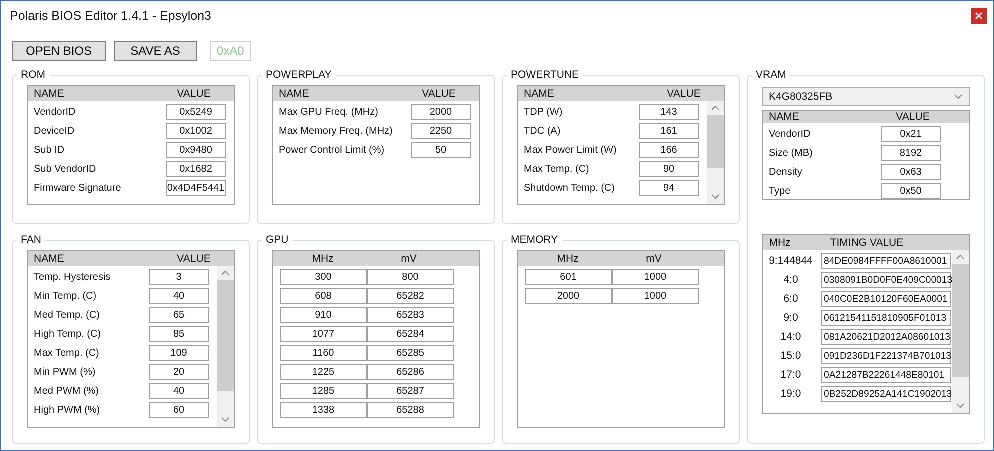 The image size is (994, 451). I want to click on window-title: Polaris BIOS Editor 1.4.1 - Epsylon3, so click(111, 16).